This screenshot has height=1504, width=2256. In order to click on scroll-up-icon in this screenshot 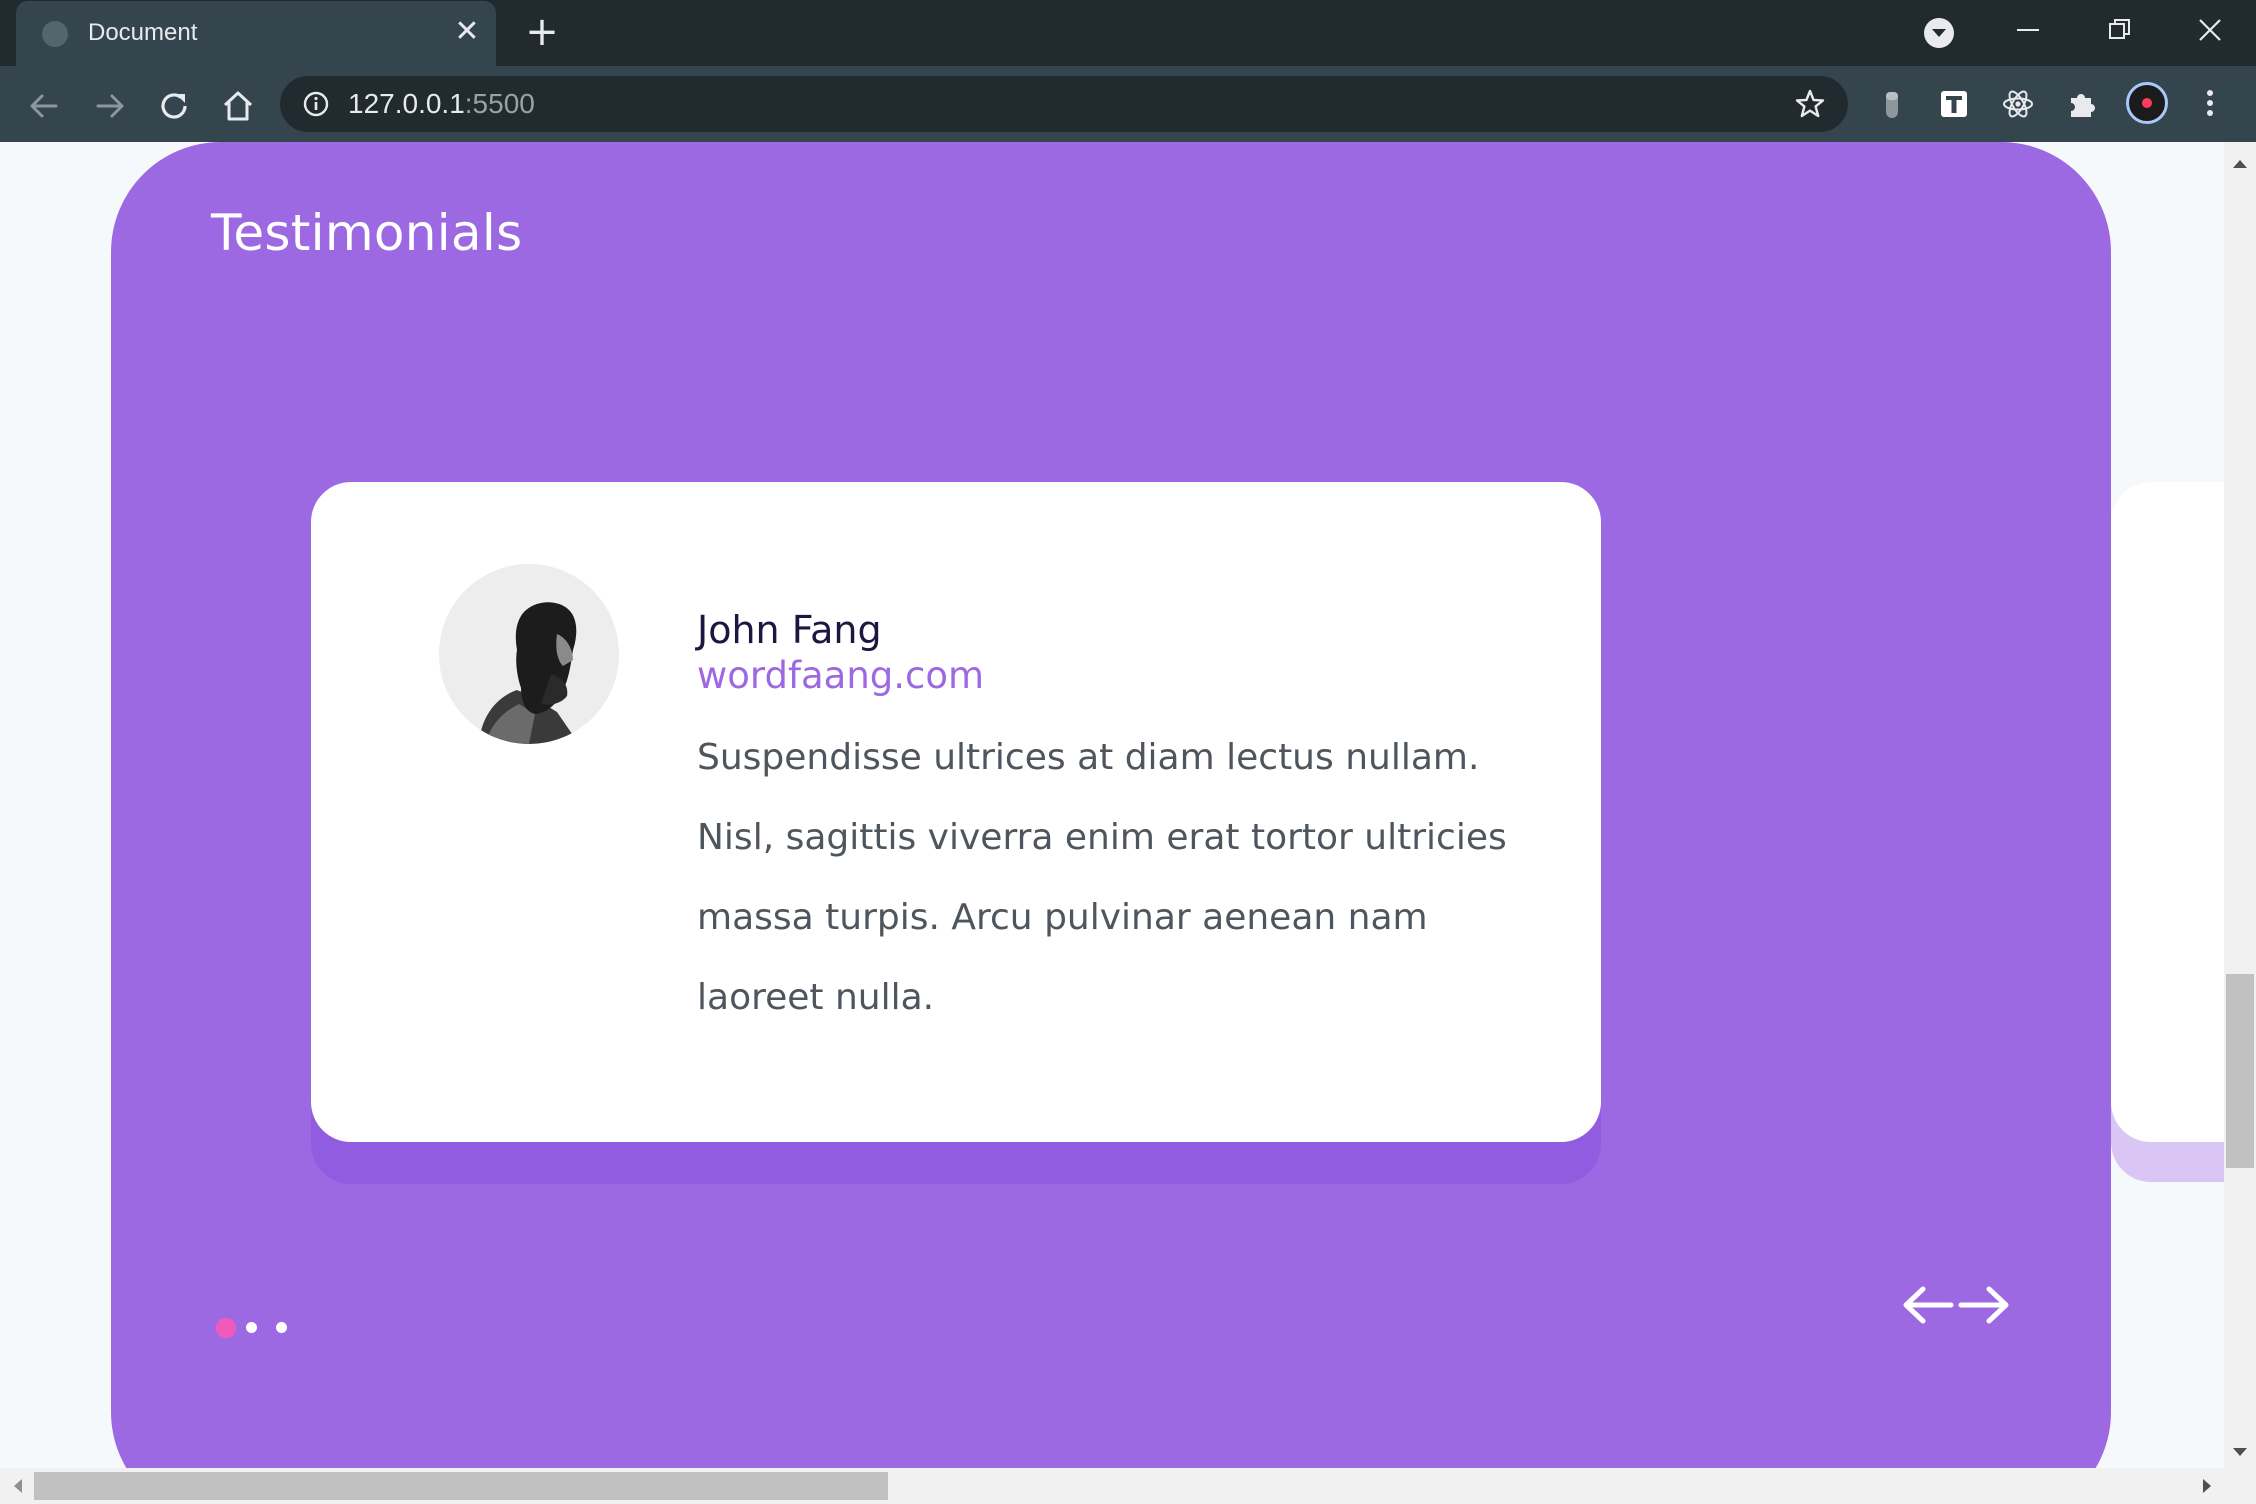, I will do `click(2240, 163)`.